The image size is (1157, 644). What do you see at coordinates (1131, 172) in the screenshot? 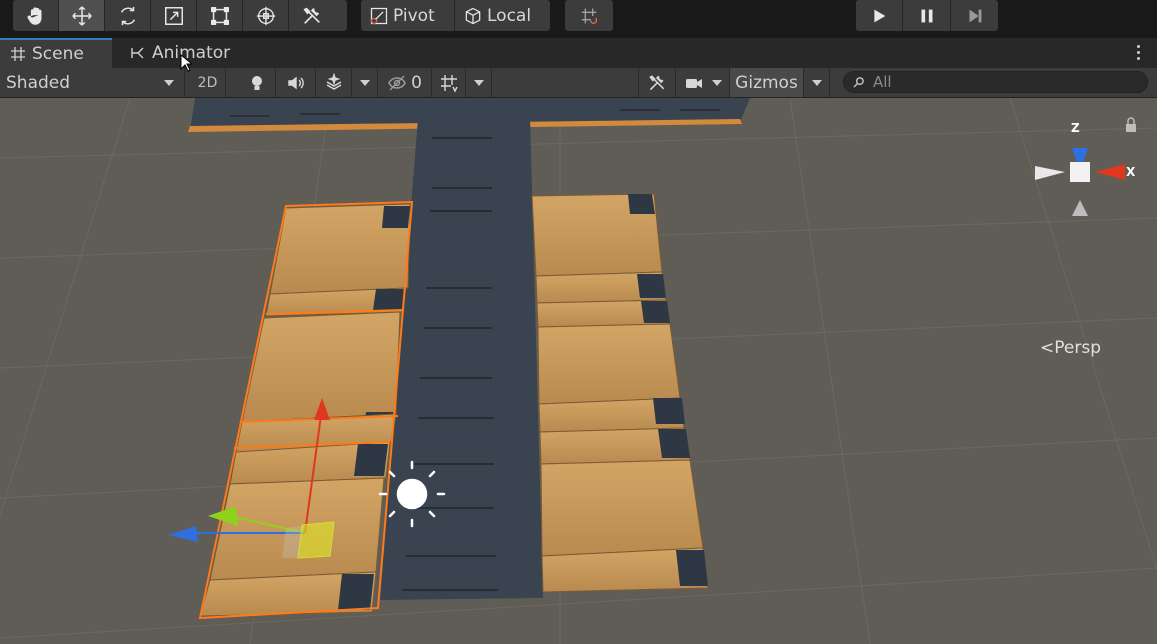
I see `gizmo-x-label: X` at bounding box center [1131, 172].